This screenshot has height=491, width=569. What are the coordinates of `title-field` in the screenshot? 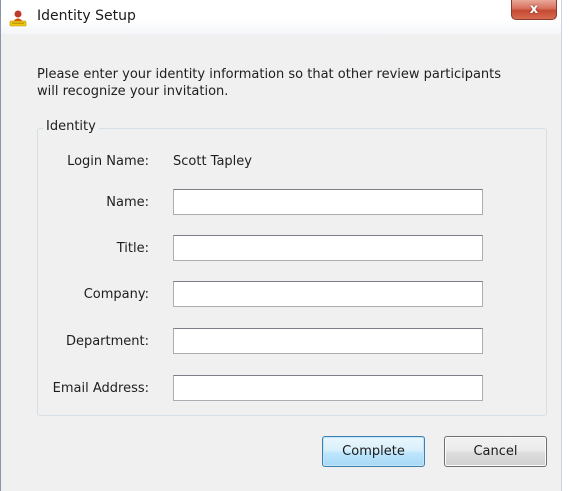 It's located at (328, 248).